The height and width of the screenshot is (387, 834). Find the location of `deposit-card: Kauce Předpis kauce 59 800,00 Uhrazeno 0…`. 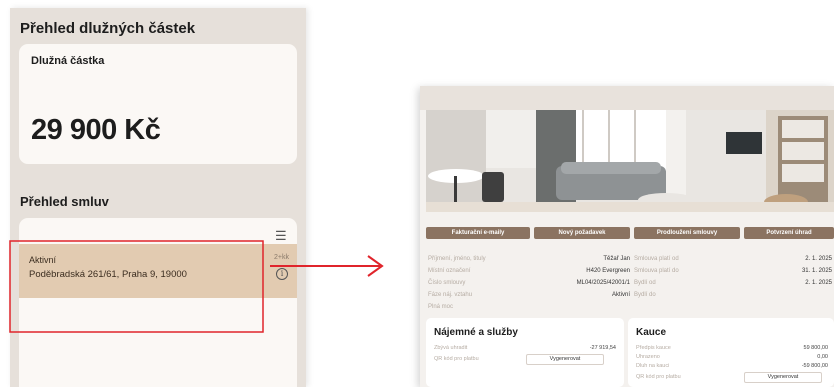

deposit-card: Kauce Předpis kauce 59 800,00 Uhrazeno 0… is located at coordinates (731, 352).